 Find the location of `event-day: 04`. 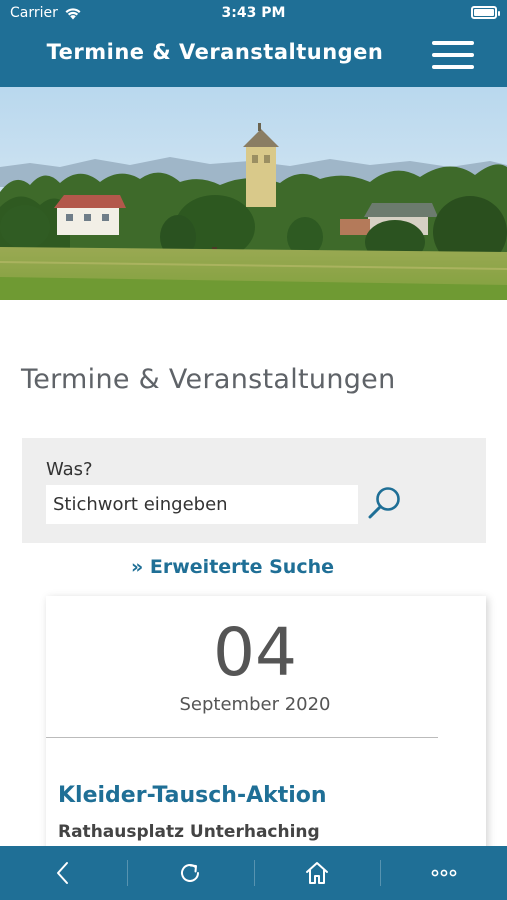

event-day: 04 is located at coordinates (255, 652).